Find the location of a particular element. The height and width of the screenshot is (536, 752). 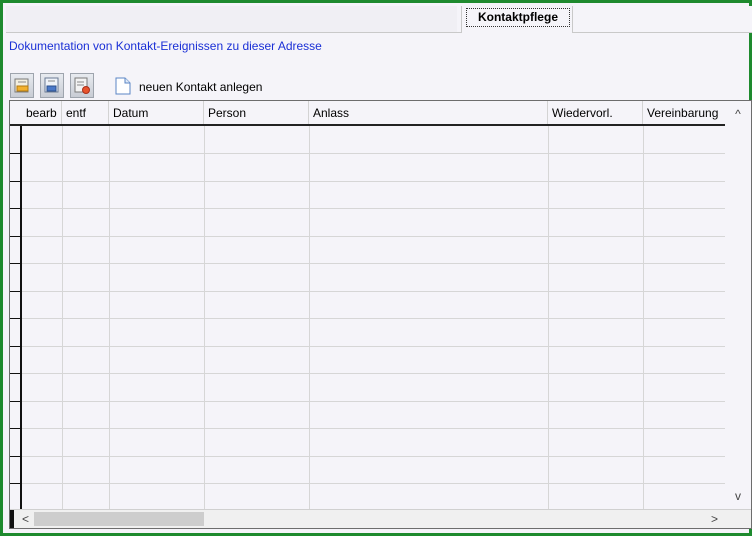

horizontal-scrollbar: < > is located at coordinates (380, 518).